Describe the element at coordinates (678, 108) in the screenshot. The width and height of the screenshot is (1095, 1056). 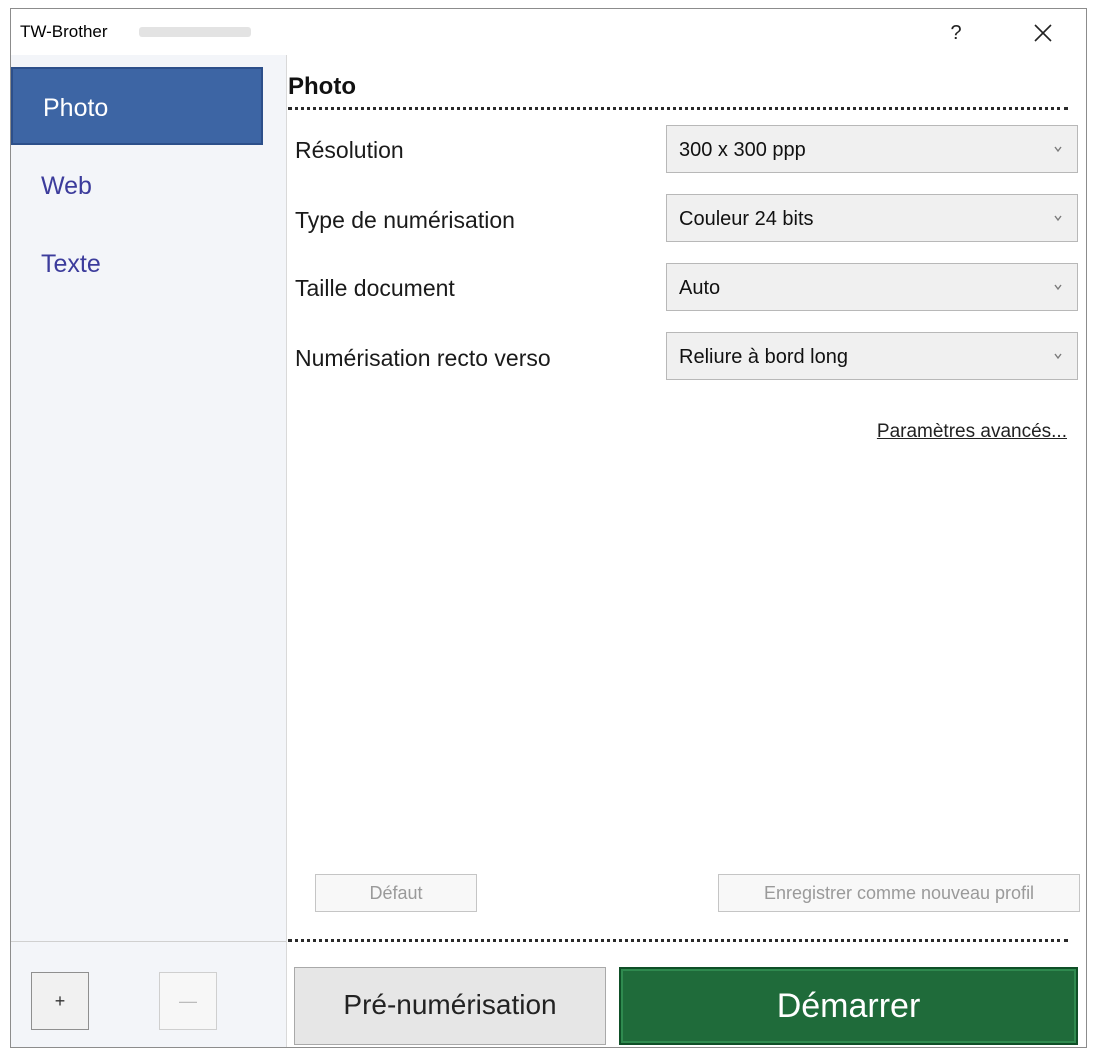
I see `divider-top` at that location.